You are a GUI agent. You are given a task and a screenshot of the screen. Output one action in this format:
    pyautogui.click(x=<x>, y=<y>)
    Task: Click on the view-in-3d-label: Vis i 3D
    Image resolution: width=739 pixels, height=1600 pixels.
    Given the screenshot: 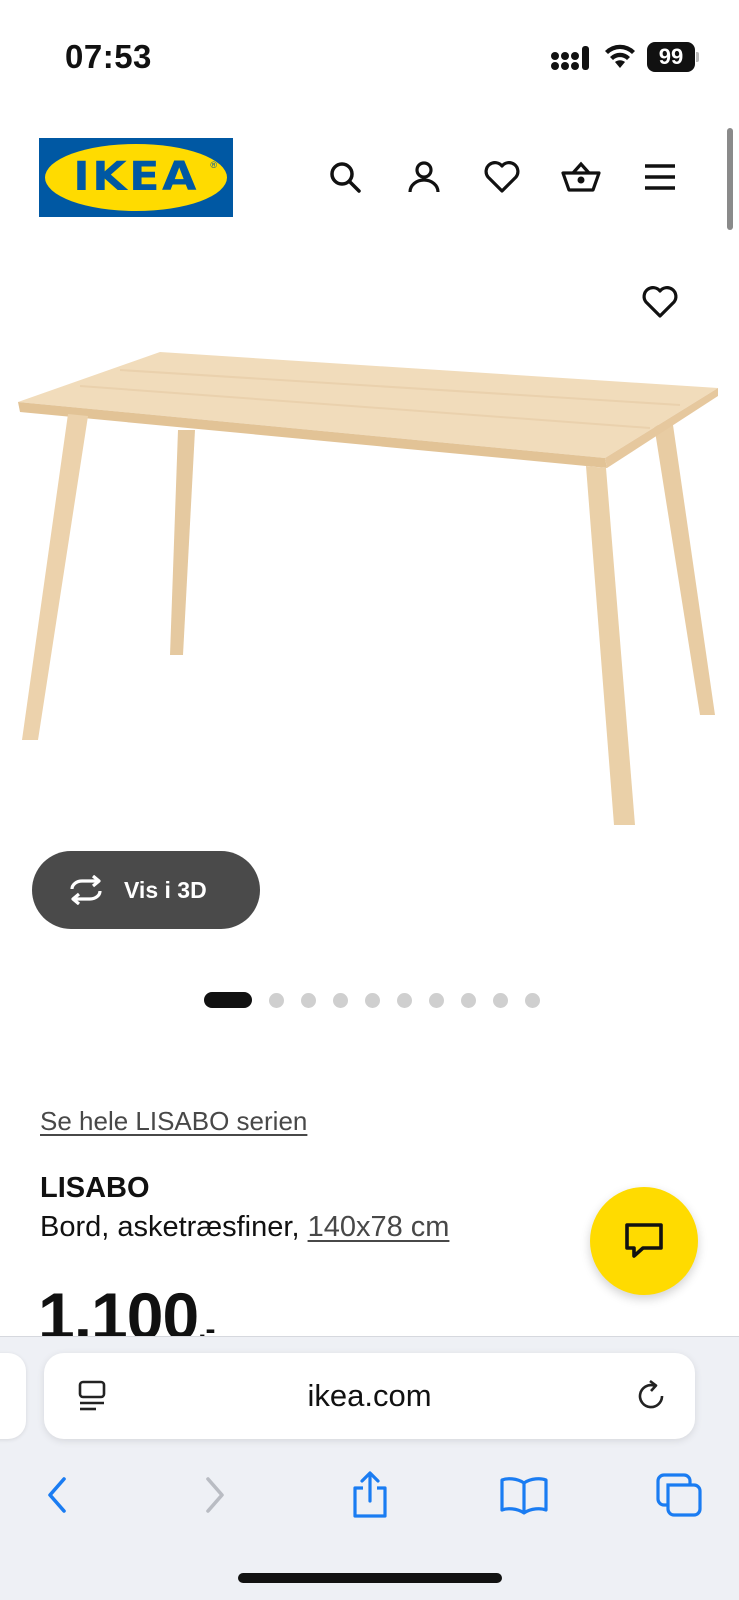 What is the action you would take?
    pyautogui.click(x=165, y=889)
    